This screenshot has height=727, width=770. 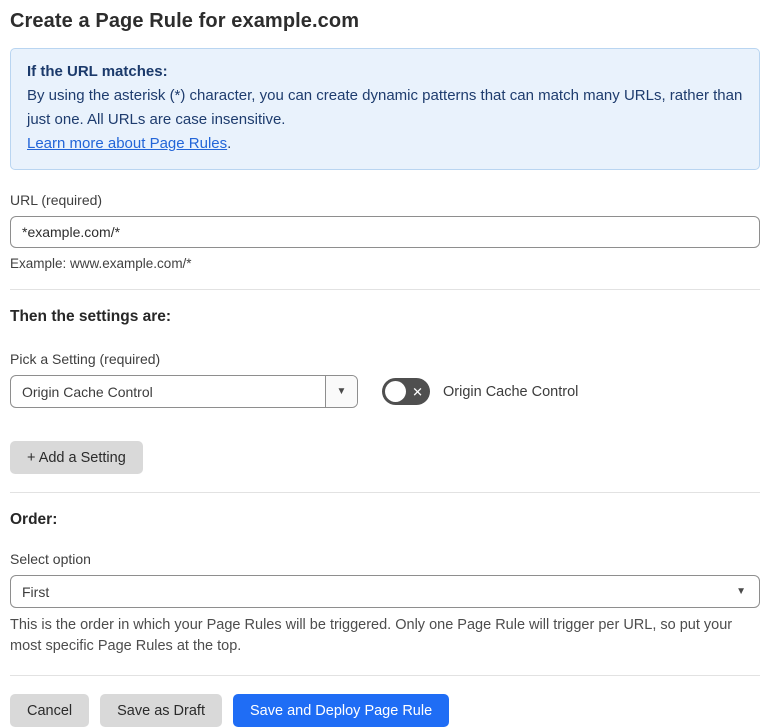 I want to click on page-title: Create a Page Rule for example.com, so click(x=185, y=21).